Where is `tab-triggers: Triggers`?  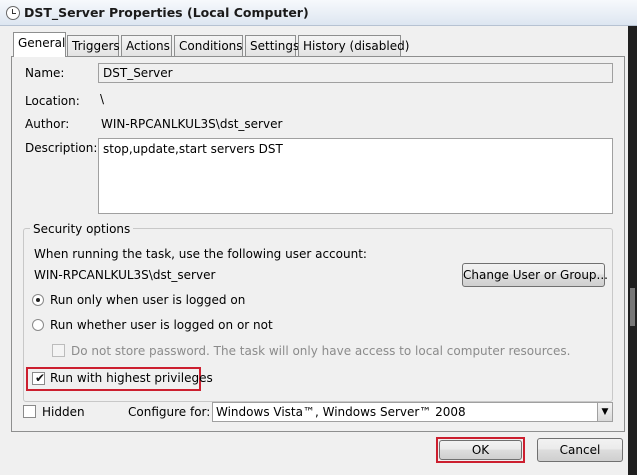 tab-triggers: Triggers is located at coordinates (93, 46).